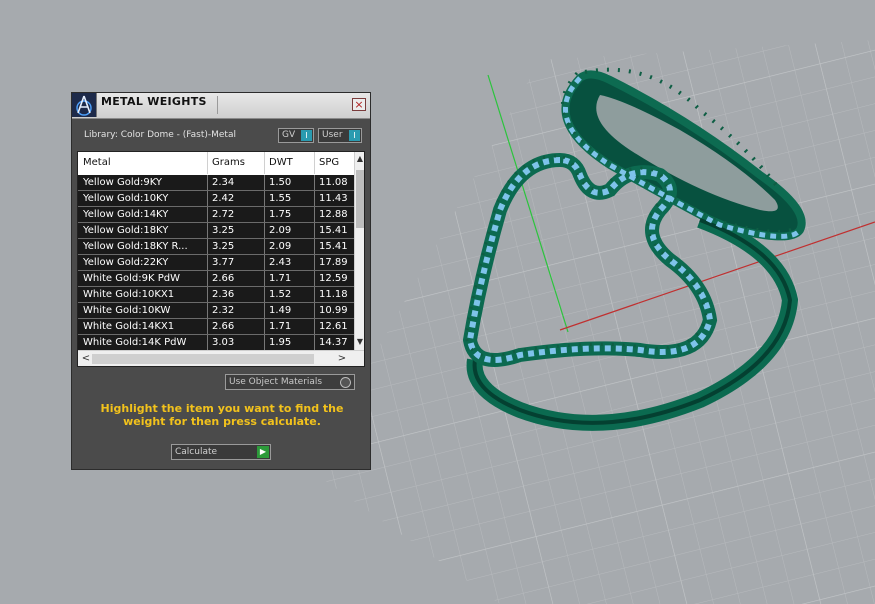 The width and height of the screenshot is (875, 604). Describe the element at coordinates (276, 382) in the screenshot. I see `use-object-materials-label: Use Object Materials` at that location.